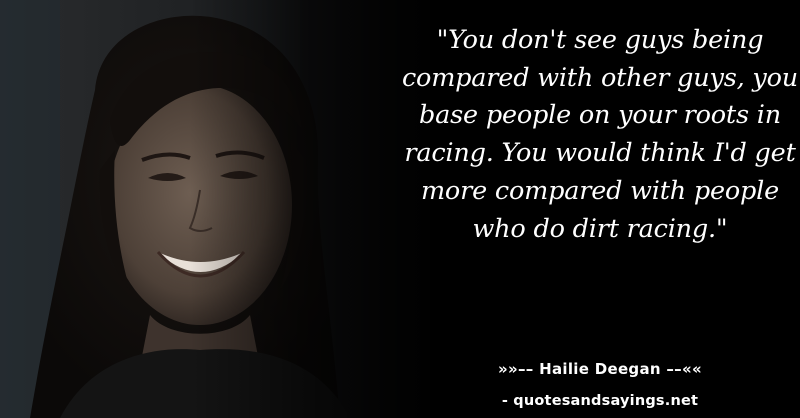 The width and height of the screenshot is (800, 418). Describe the element at coordinates (600, 369) in the screenshot. I see `quote-author: »»–– Hailie Deegan ––««` at that location.